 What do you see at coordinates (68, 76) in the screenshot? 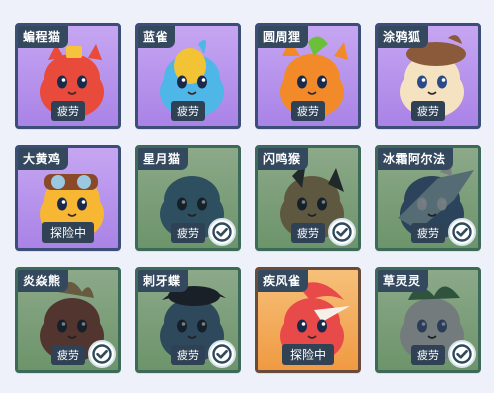
I see `pet-card: 蝙程猫疲劳` at bounding box center [68, 76].